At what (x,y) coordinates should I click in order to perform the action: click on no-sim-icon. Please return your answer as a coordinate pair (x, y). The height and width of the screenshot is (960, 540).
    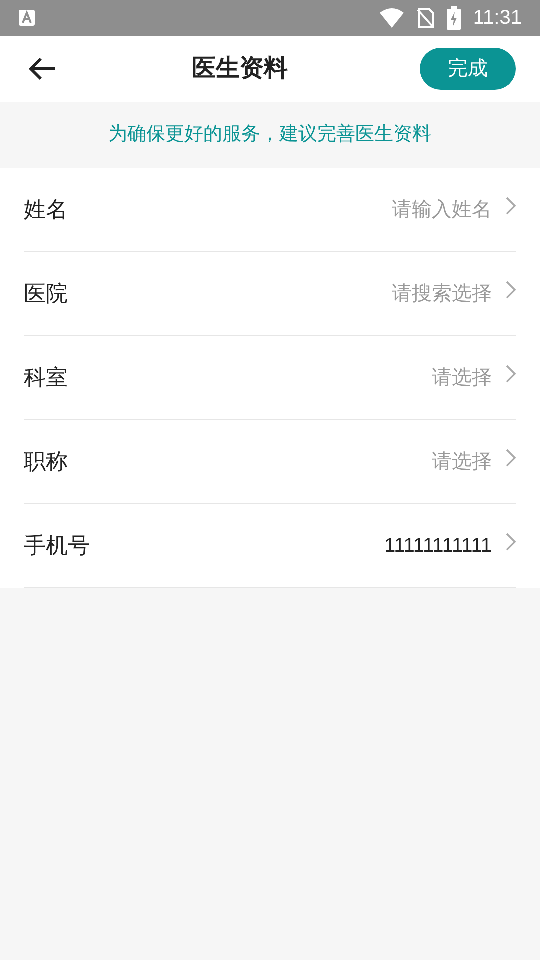
    Looking at the image, I should click on (426, 18).